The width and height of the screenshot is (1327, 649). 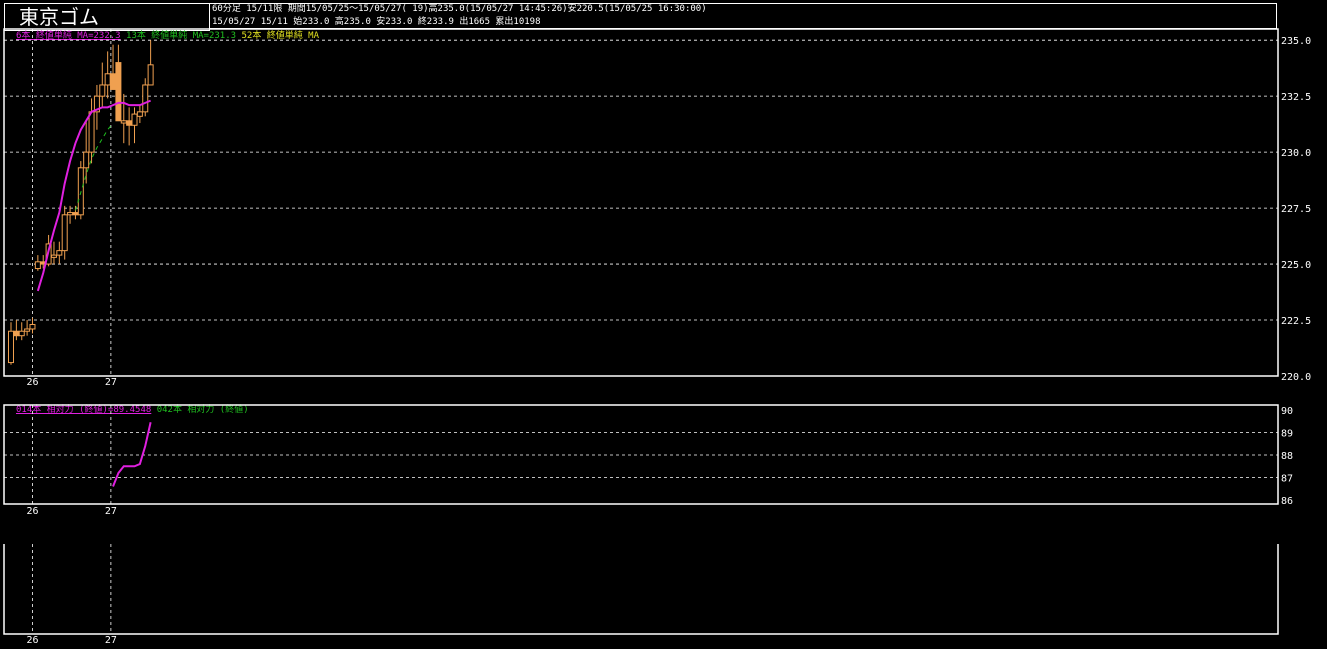 What do you see at coordinates (641, 589) in the screenshot?
I see `lower-panel-frame` at bounding box center [641, 589].